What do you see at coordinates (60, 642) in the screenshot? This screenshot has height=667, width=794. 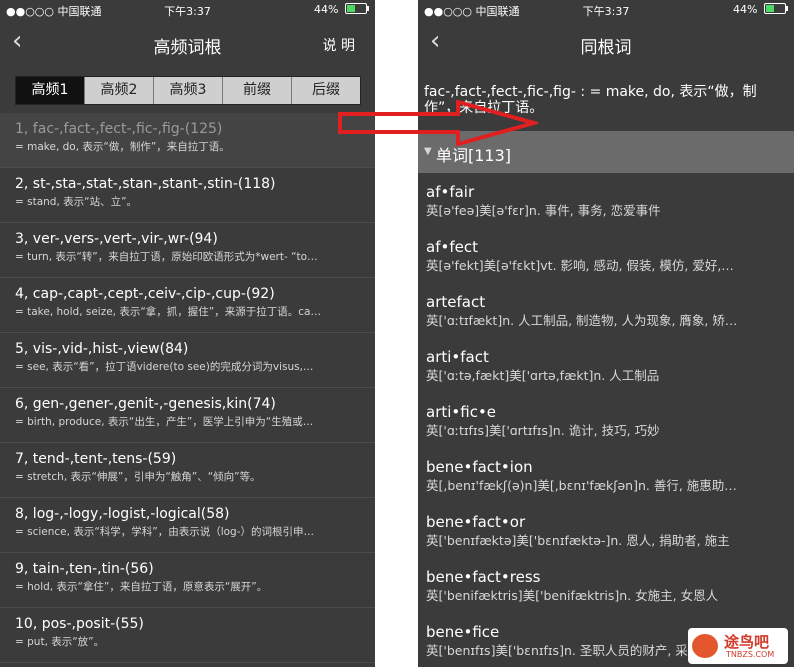 I see `root-meaning: = put, 表示“放”。` at bounding box center [60, 642].